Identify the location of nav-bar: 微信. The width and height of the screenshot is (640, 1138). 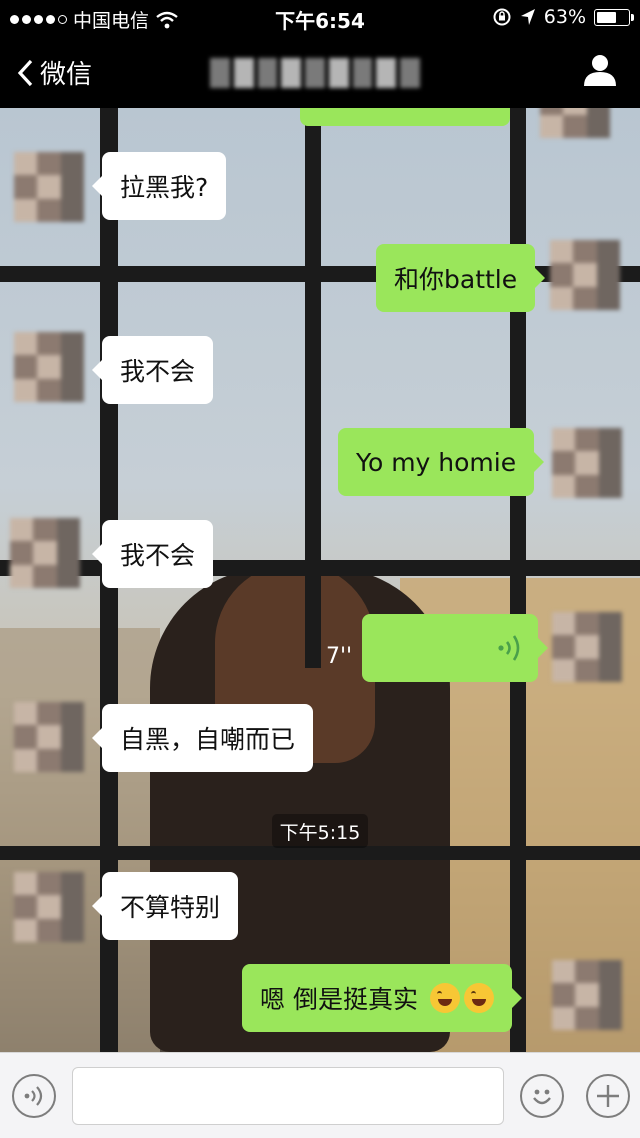
(320, 72).